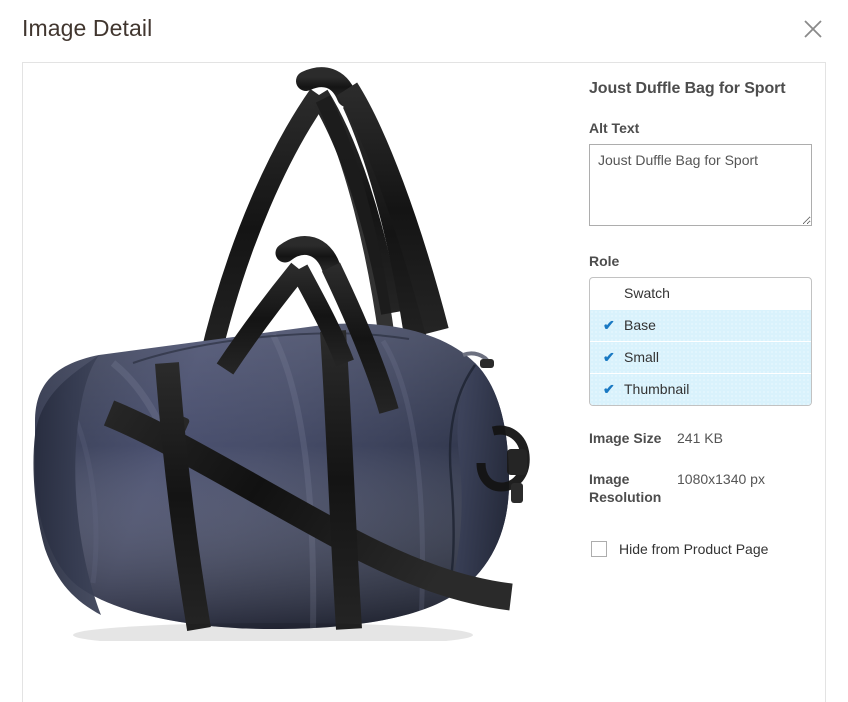 This screenshot has width=848, height=702. I want to click on role-option-thumbnail: ✔ Thumbnail, so click(700, 389).